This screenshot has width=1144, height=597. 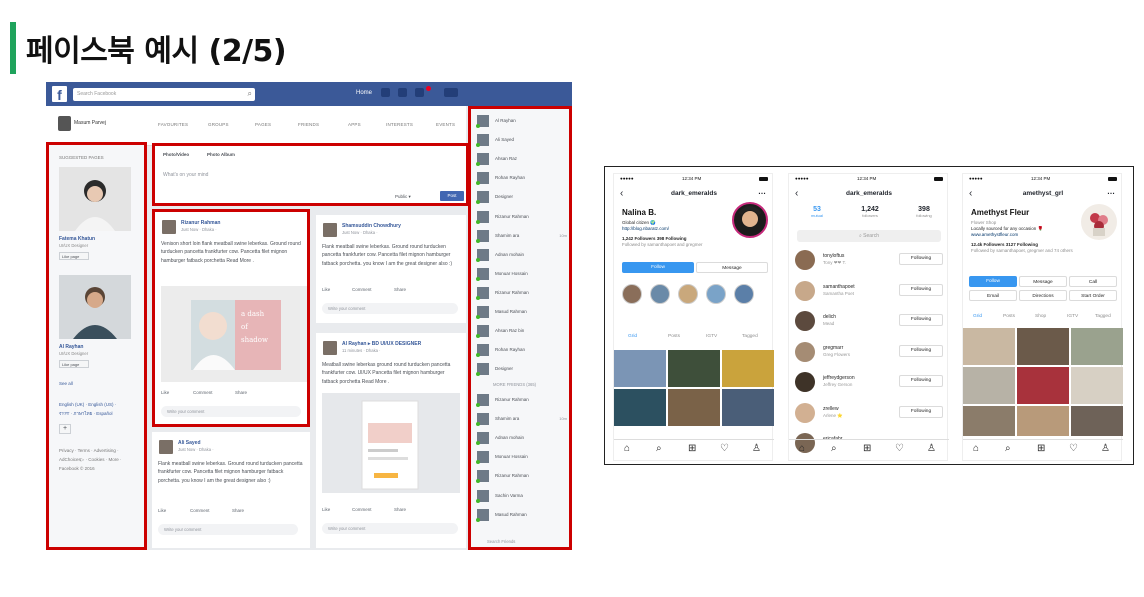 I want to click on friend-name: Adnan mohain, so click(x=509, y=254).